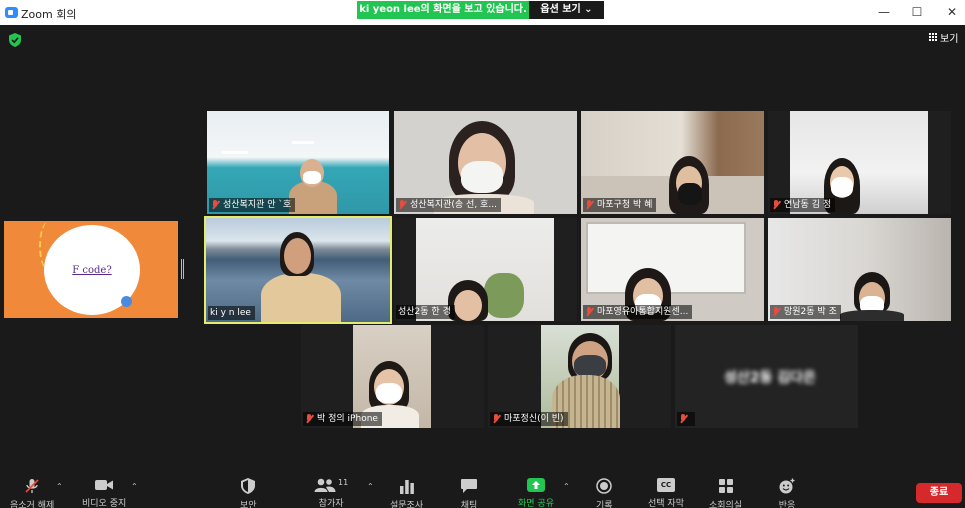  What do you see at coordinates (104, 493) in the screenshot?
I see `stop-video-button: 비디오 중지` at bounding box center [104, 493].